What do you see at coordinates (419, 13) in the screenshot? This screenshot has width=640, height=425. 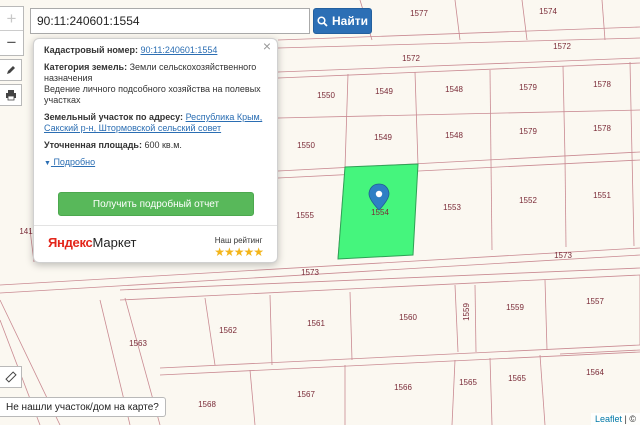 I see `svg-text: 1577` at bounding box center [419, 13].